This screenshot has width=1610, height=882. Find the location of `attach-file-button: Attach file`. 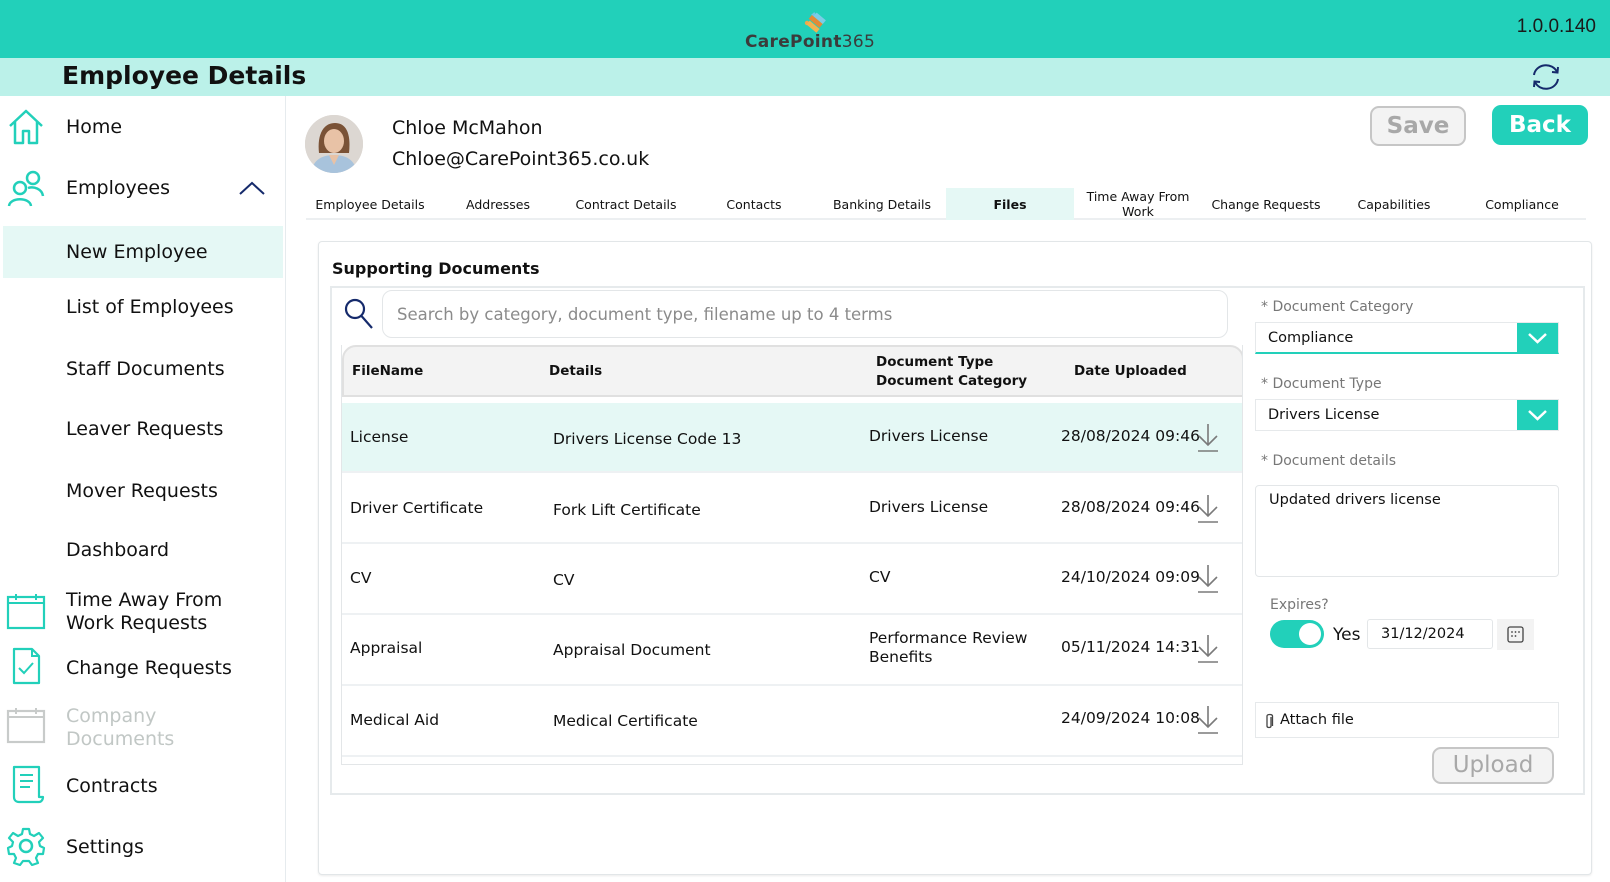

attach-file-button: Attach file is located at coordinates (1407, 720).